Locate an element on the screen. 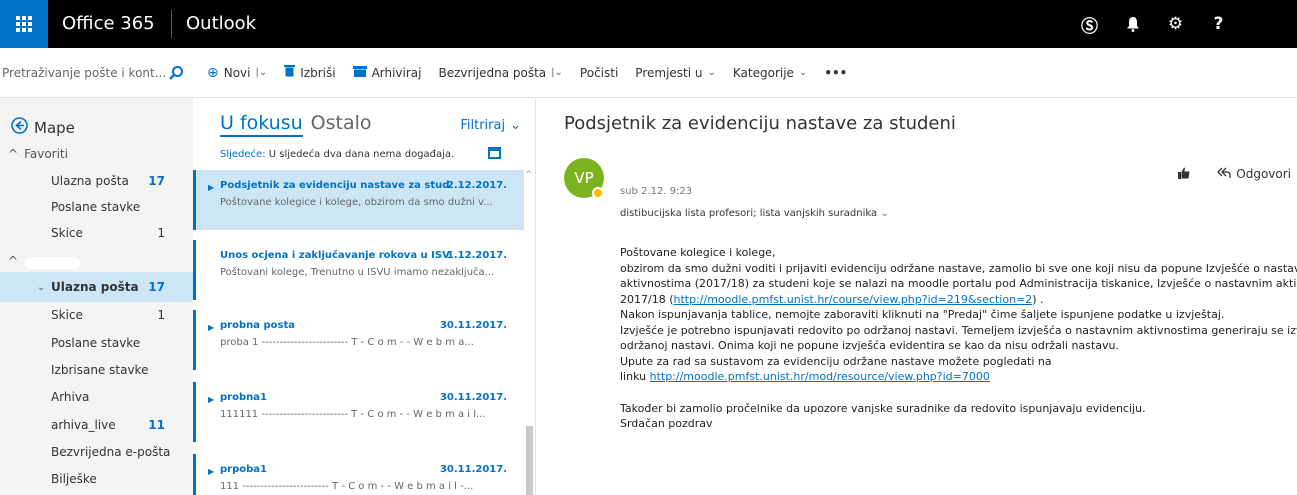  delete-button: Izbriši is located at coordinates (310, 72).